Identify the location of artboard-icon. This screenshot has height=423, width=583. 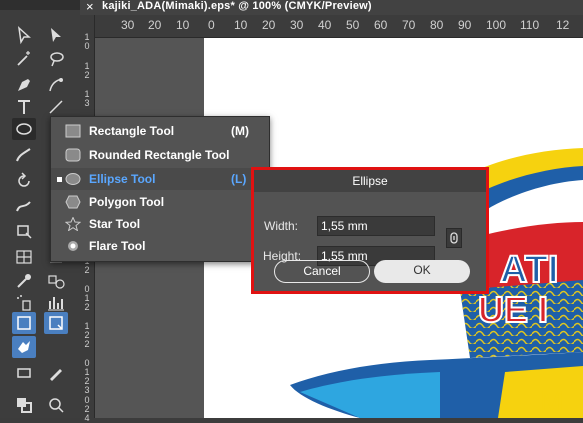
(24, 323).